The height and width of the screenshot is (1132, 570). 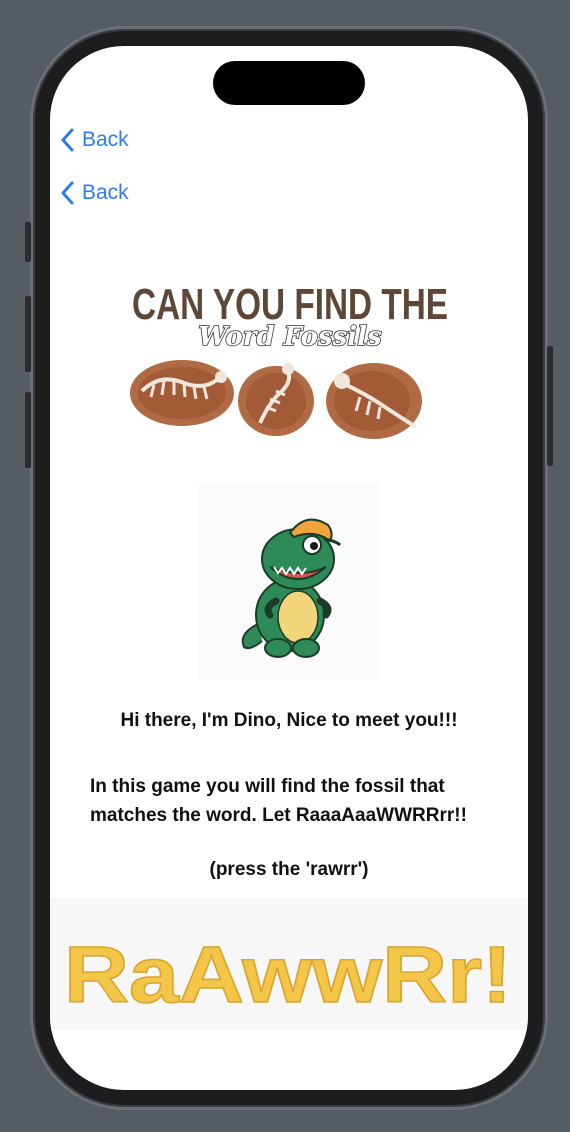 I want to click on rawr-label: RaAwwRr!, so click(x=288, y=974).